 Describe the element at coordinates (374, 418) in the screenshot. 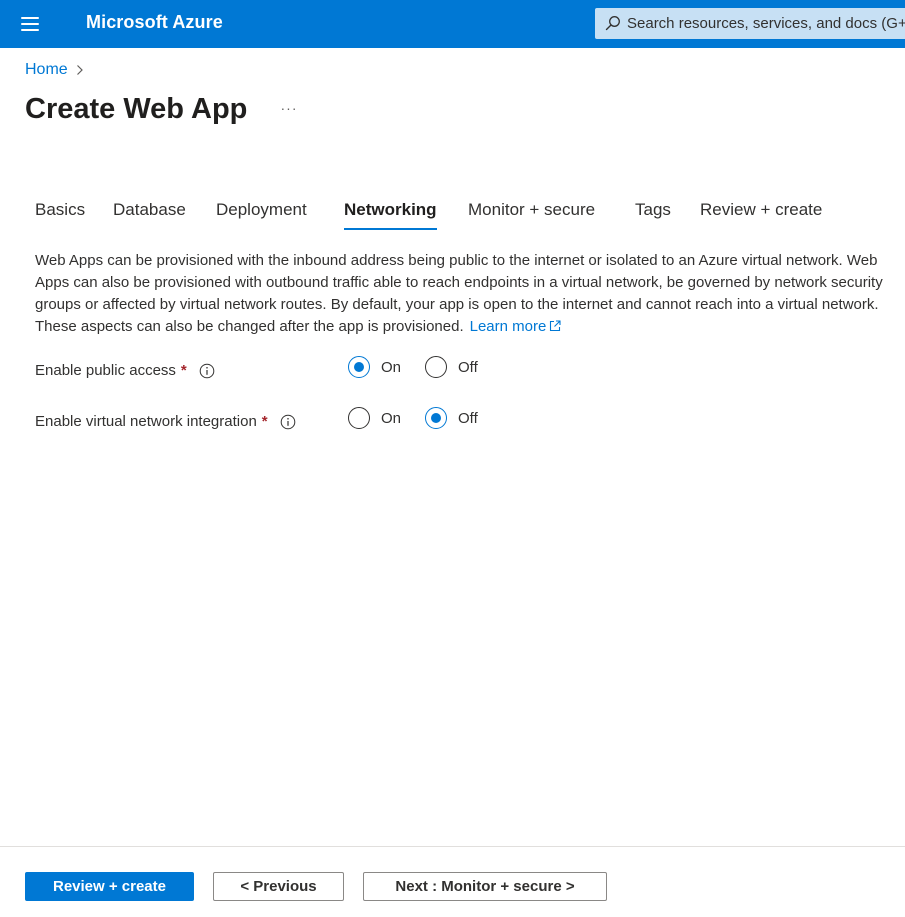

I see `vnet-integration-on-radio: On` at that location.